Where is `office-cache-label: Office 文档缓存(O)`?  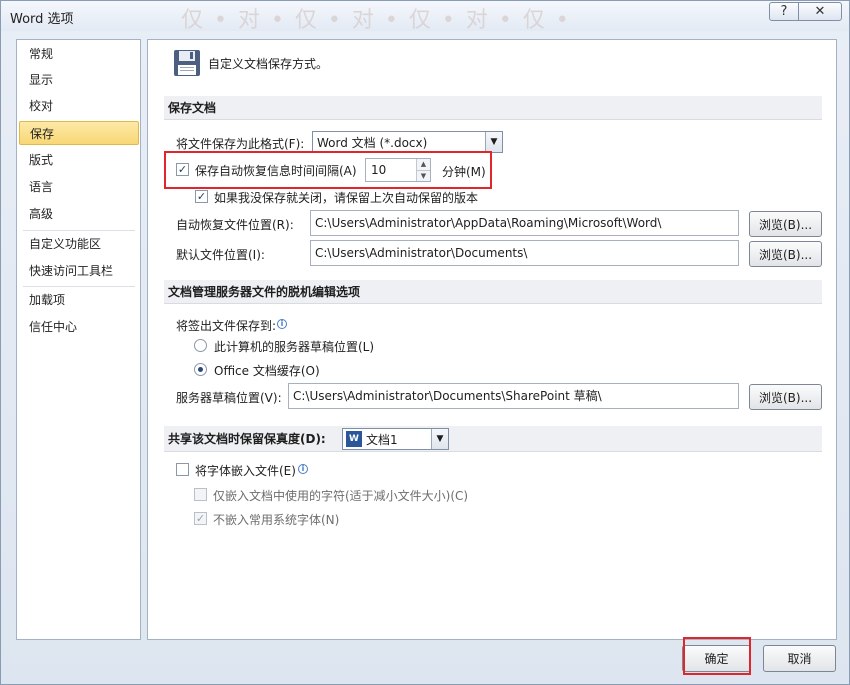
office-cache-label: Office 文档缓存(O) is located at coordinates (267, 371).